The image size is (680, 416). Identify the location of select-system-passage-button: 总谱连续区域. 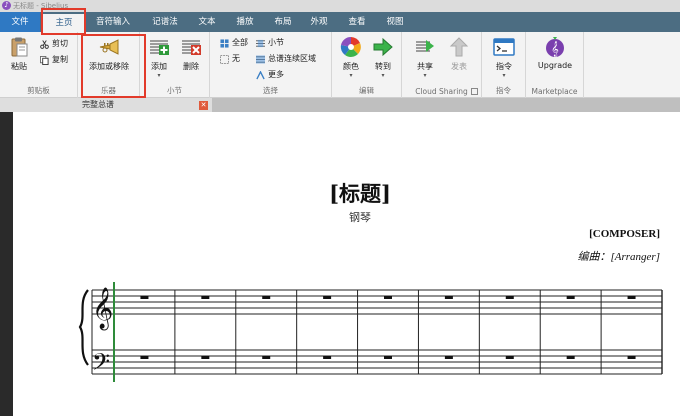
(286, 59).